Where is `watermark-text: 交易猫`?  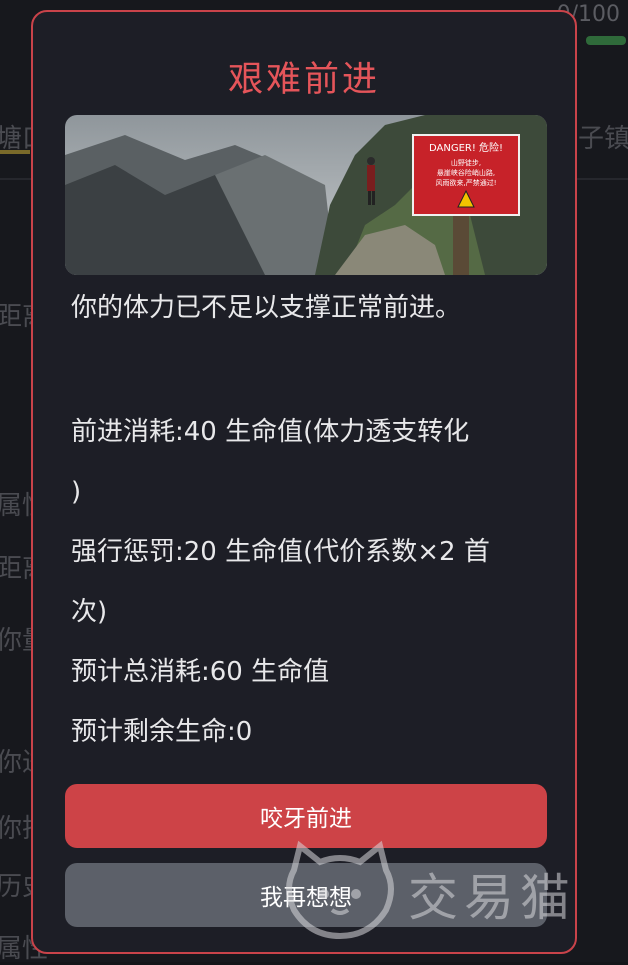
watermark-text: 交易猫 is located at coordinates (492, 898).